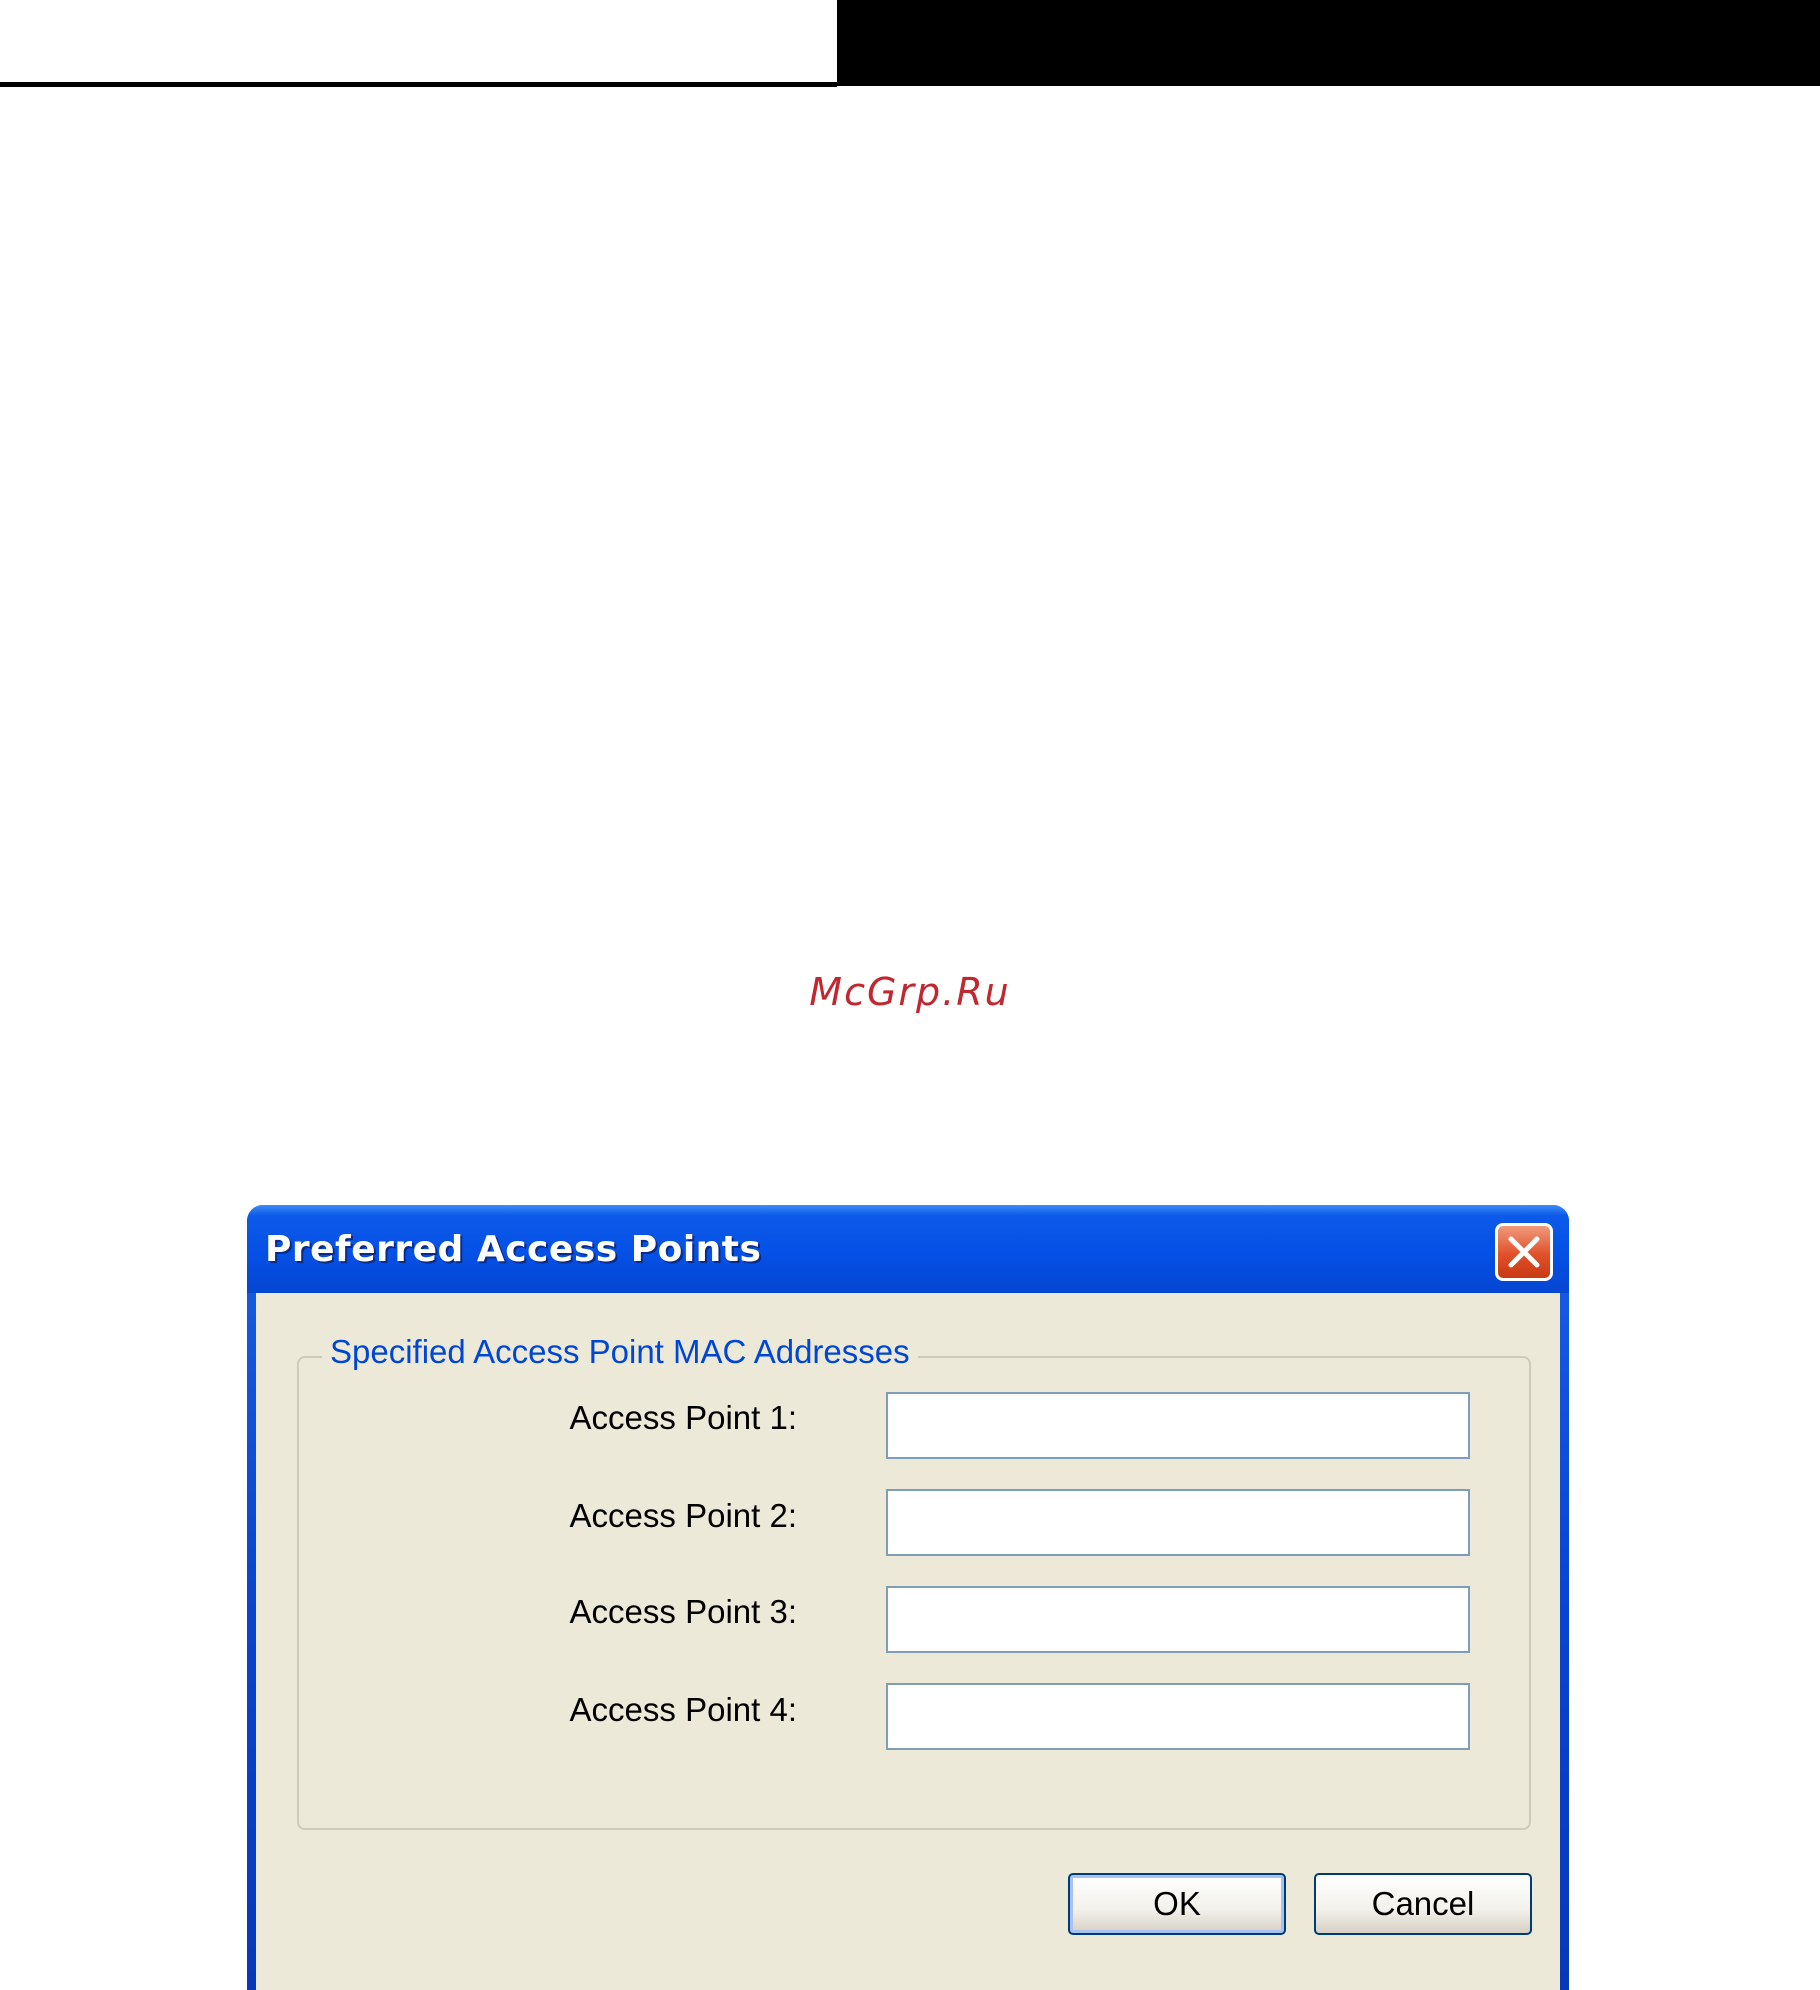 The width and height of the screenshot is (1820, 1990). I want to click on close-button, so click(1524, 1252).